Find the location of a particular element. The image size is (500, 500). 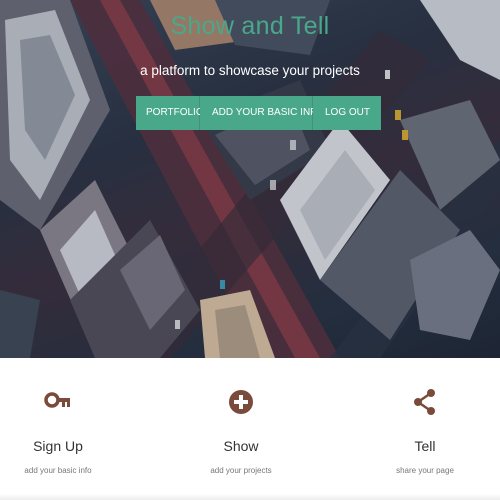

feature-text: share your page is located at coordinates (425, 470).